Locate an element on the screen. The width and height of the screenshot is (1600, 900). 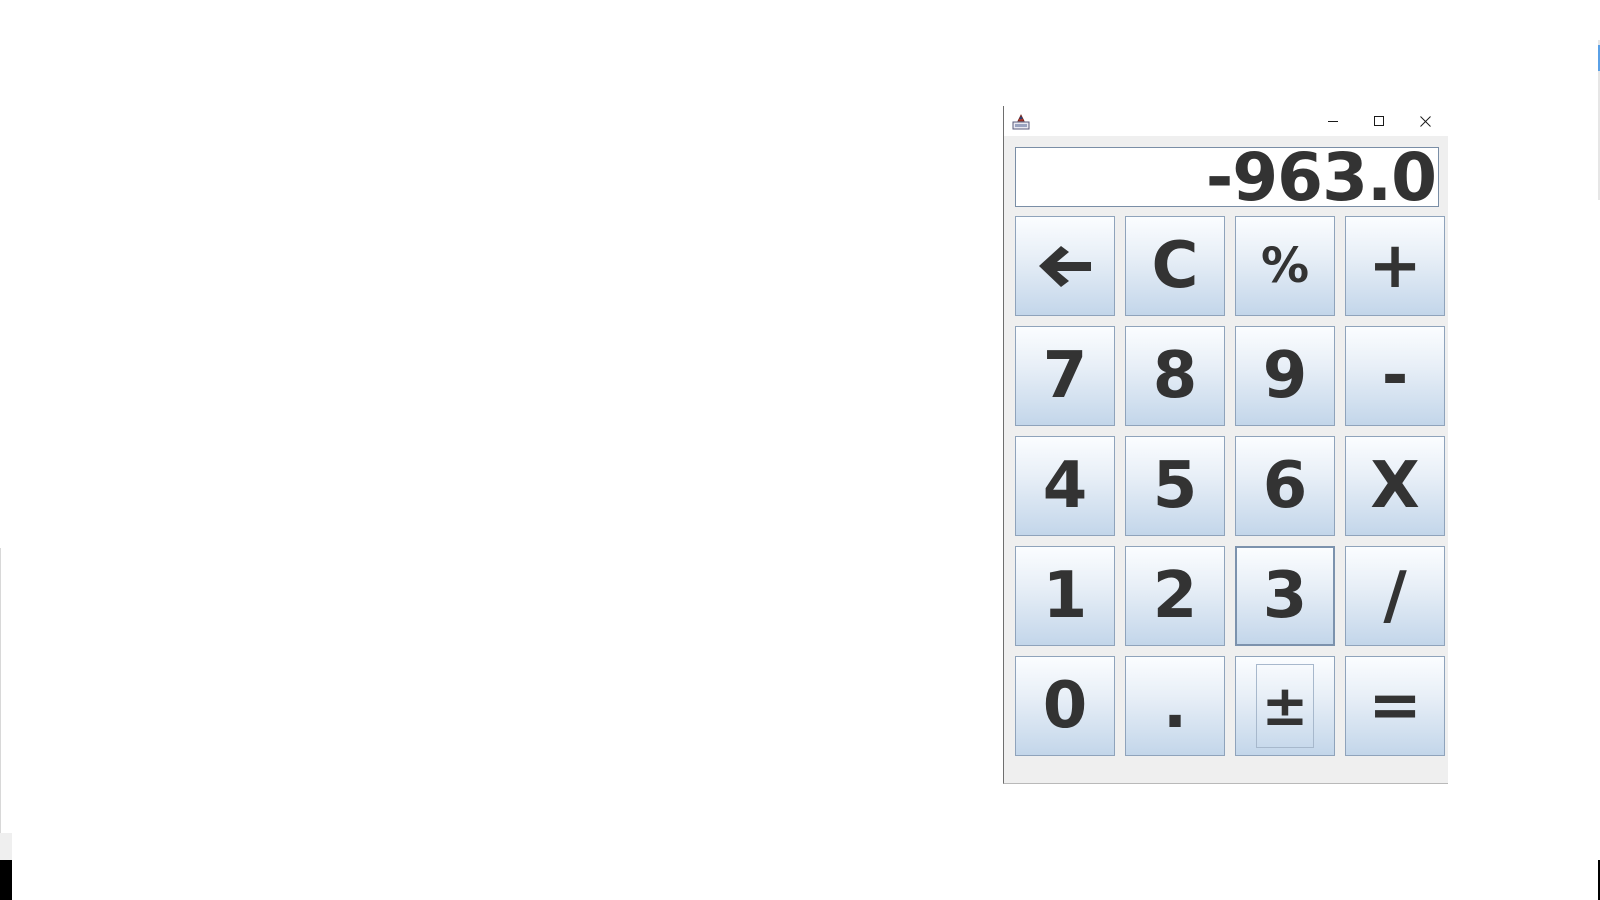
left-screen-edge-foot is located at coordinates (6, 846).